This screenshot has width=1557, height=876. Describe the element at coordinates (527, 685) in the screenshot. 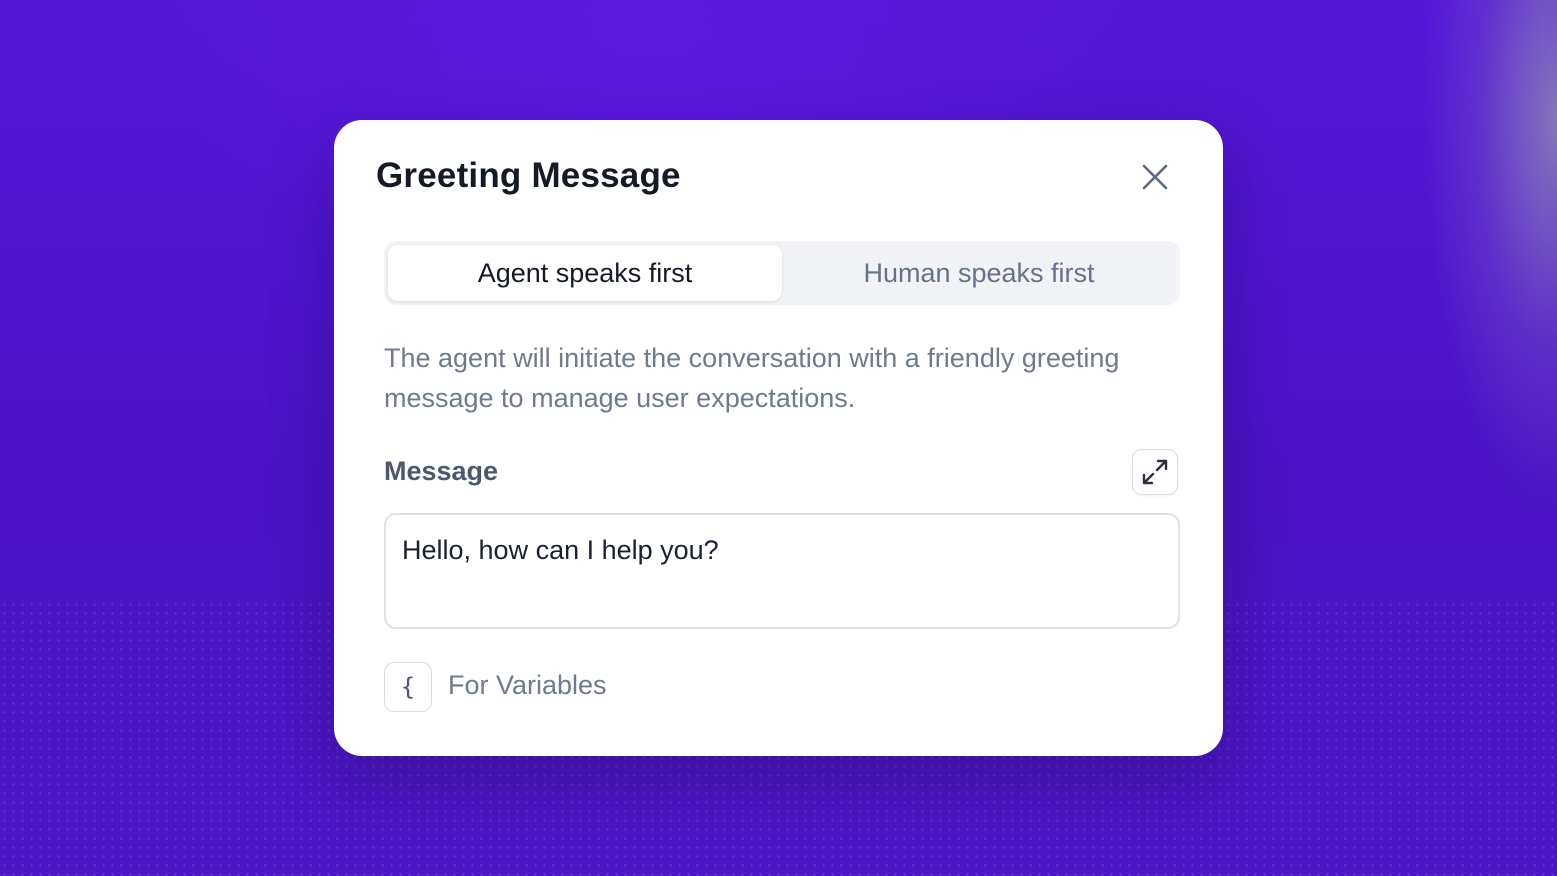

I see `variables-hint-label: For Variables` at that location.